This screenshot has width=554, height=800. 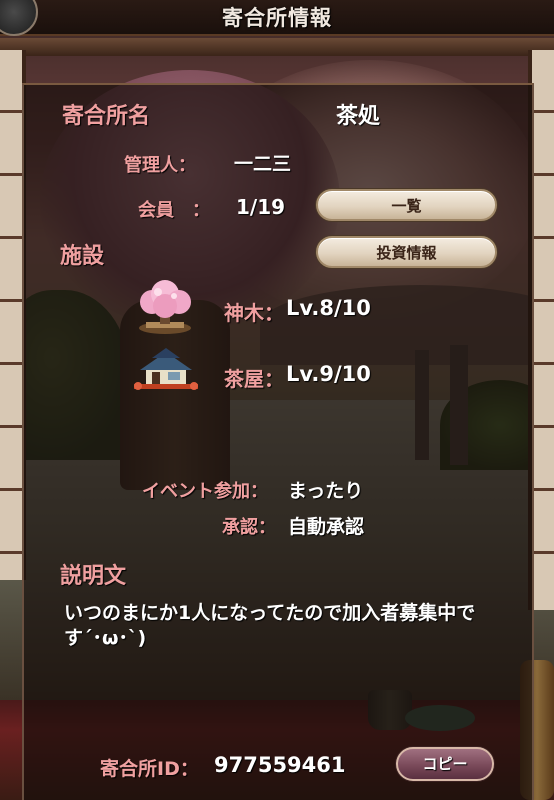 What do you see at coordinates (280, 765) in the screenshot?
I see `guild-id-value: 977559461` at bounding box center [280, 765].